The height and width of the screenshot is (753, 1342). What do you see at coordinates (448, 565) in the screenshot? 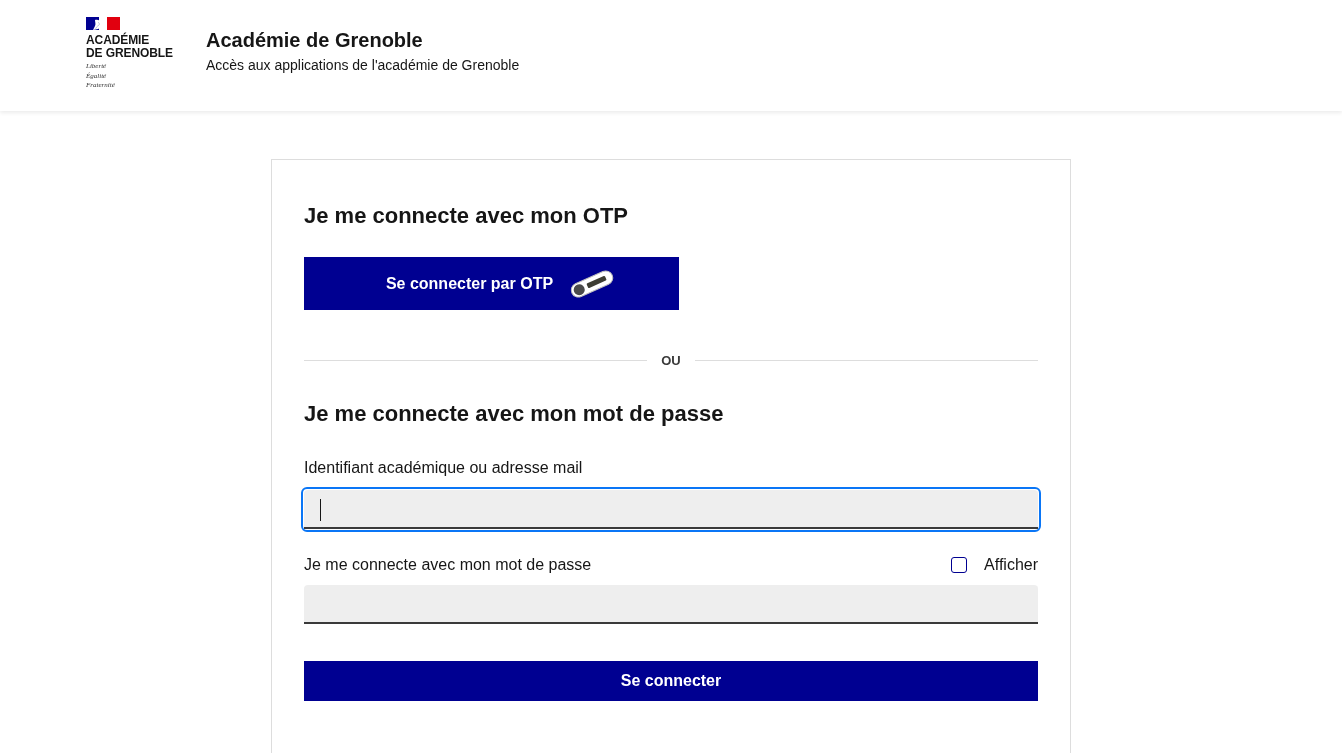
I see `field-label: Je me connecte avec mon mot de passe` at bounding box center [448, 565].